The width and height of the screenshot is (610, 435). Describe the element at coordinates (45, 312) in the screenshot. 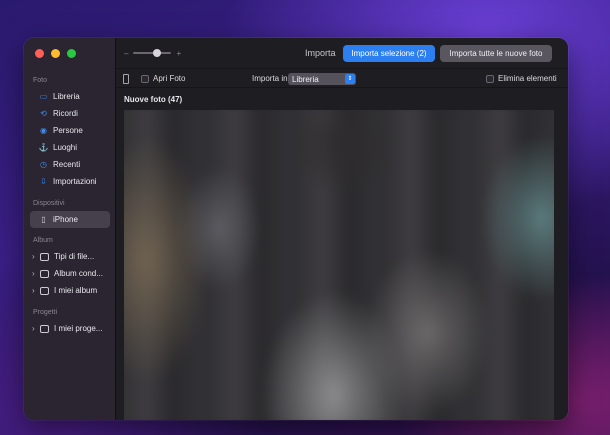

I see `sidebar-header-progetti: Progetti` at that location.